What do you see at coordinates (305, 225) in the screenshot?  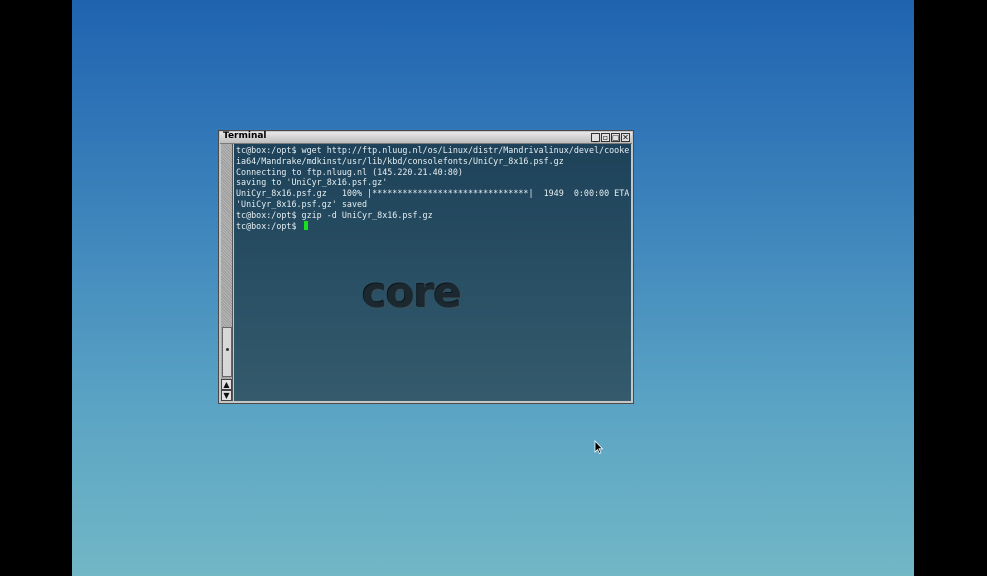 I see `text-cursor` at bounding box center [305, 225].